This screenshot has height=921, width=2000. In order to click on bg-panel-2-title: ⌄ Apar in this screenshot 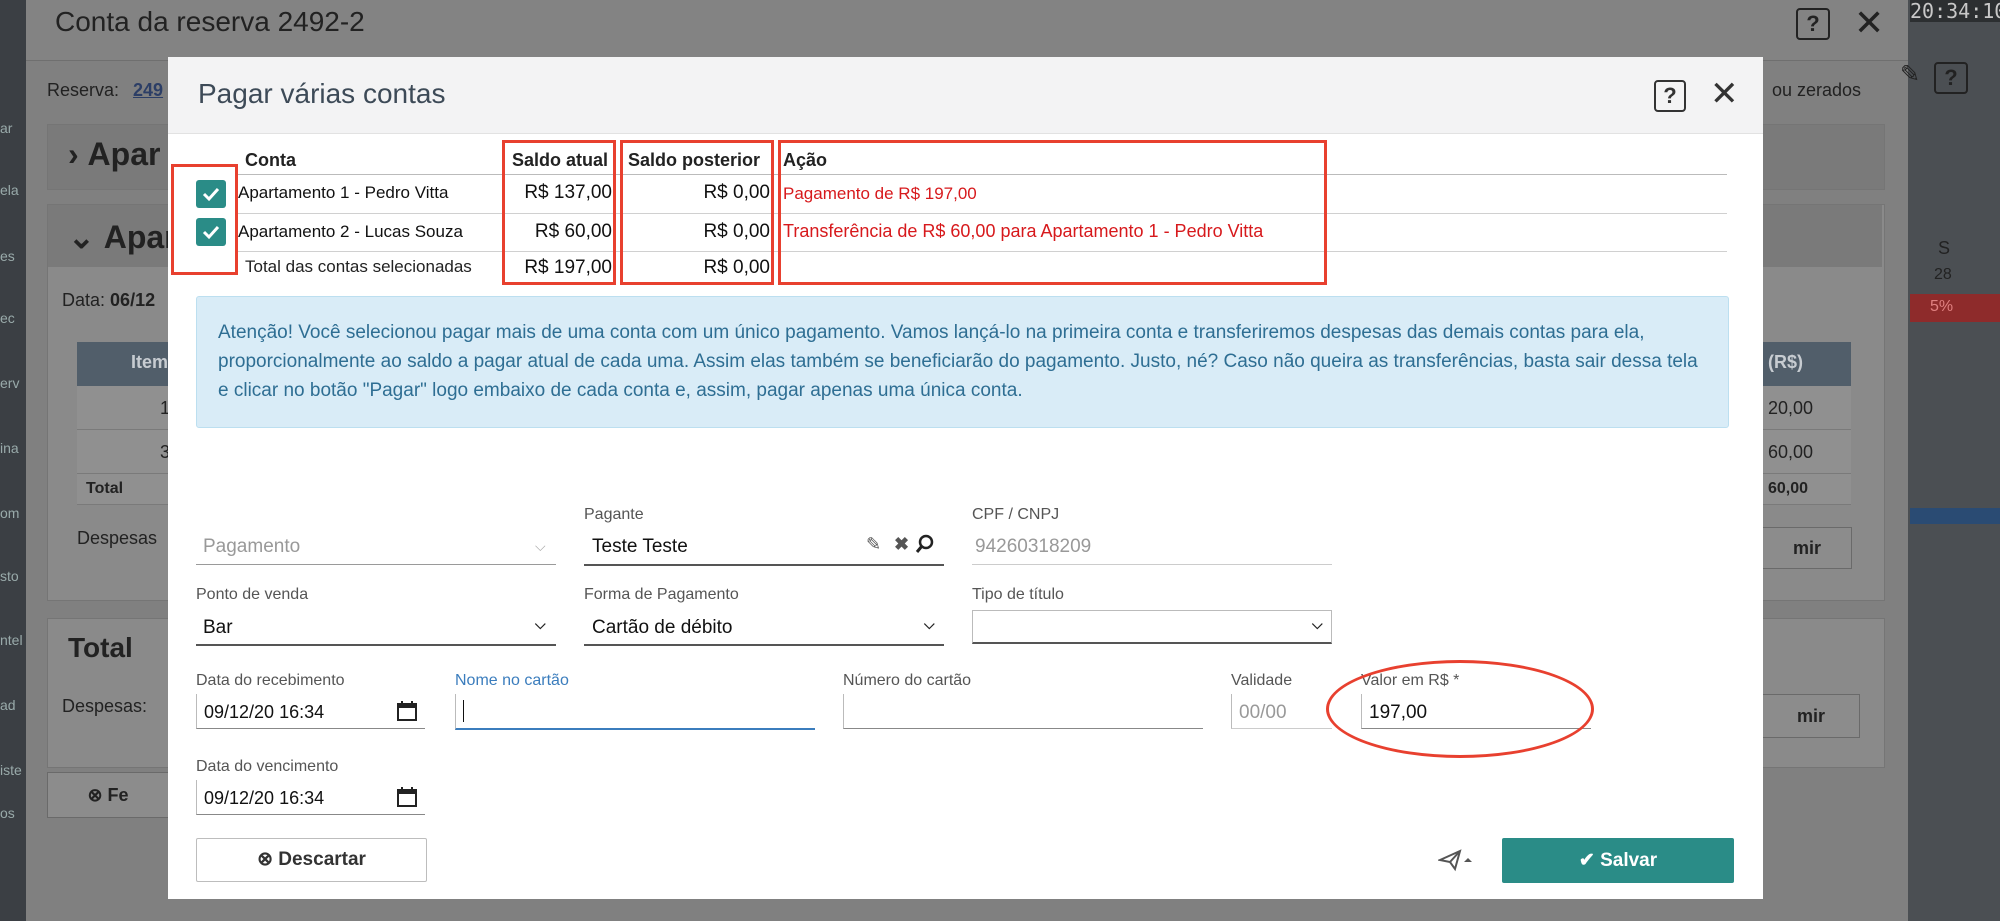, I will do `click(122, 237)`.